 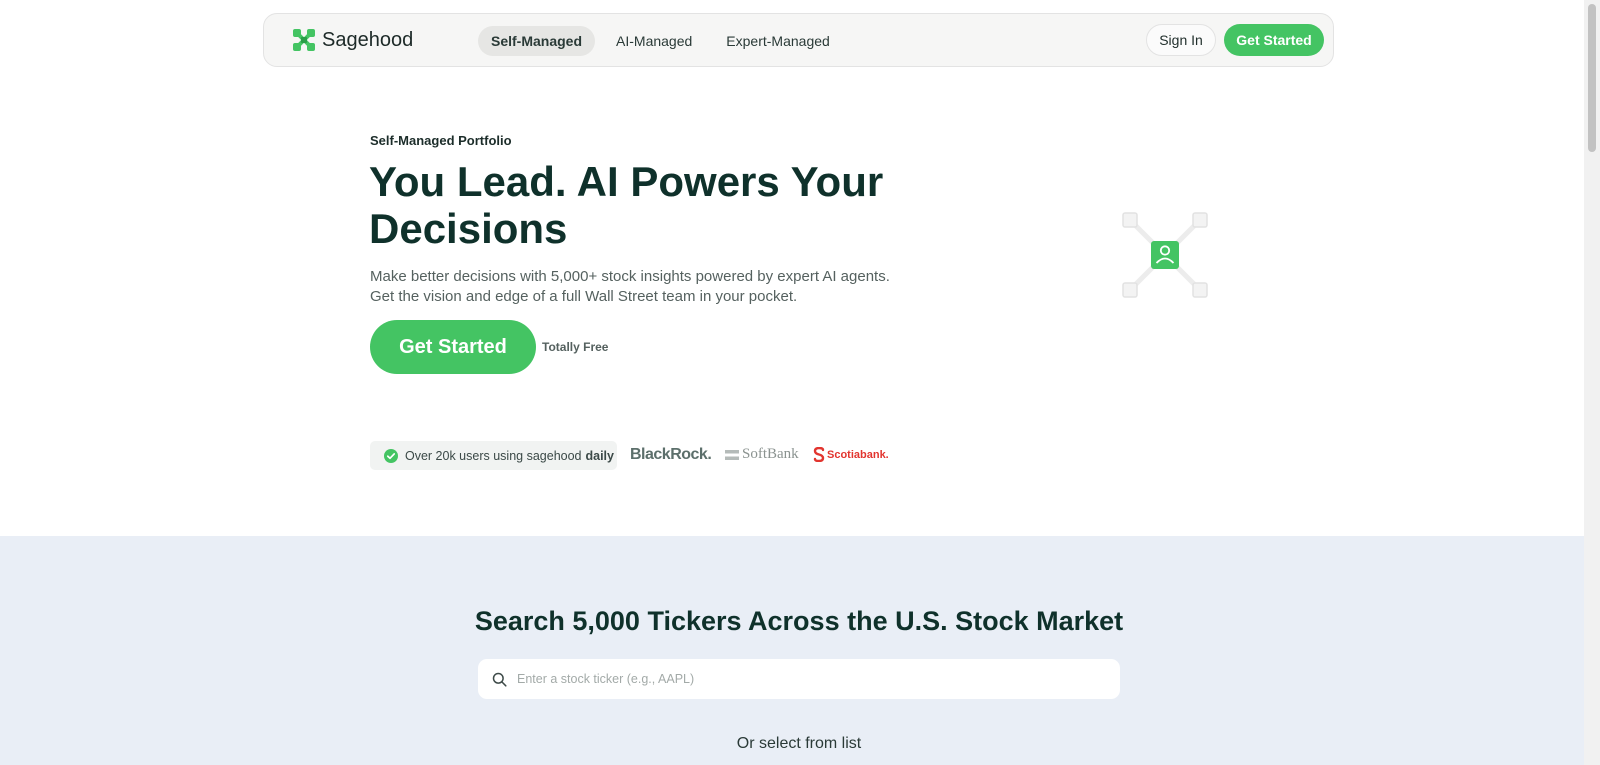 What do you see at coordinates (858, 454) in the screenshot?
I see `scotiabank-logo-text: Scotiabank.` at bounding box center [858, 454].